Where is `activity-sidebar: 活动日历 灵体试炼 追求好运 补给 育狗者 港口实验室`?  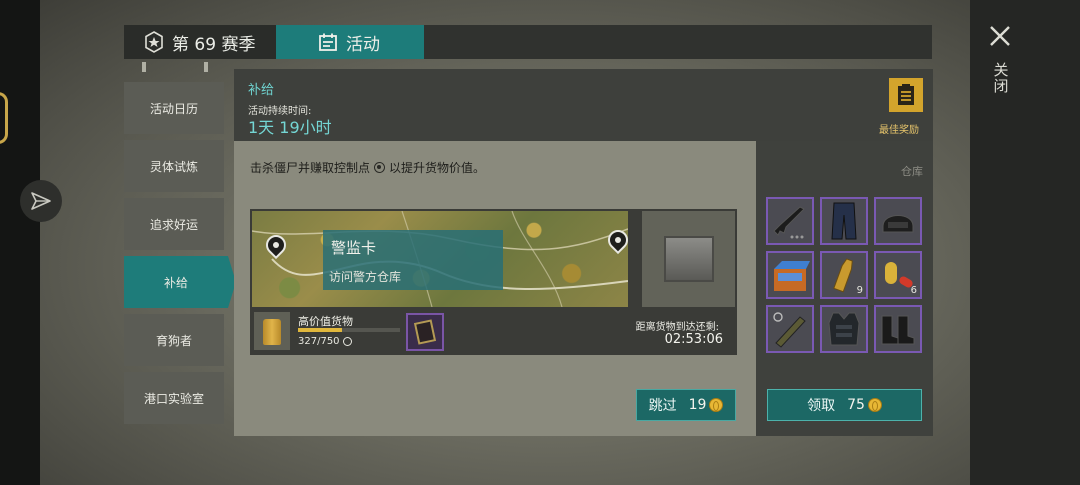
activity-sidebar: 活动日历 灵体试炼 追求好运 补给 育狗者 港口实验室 is located at coordinates (180, 249).